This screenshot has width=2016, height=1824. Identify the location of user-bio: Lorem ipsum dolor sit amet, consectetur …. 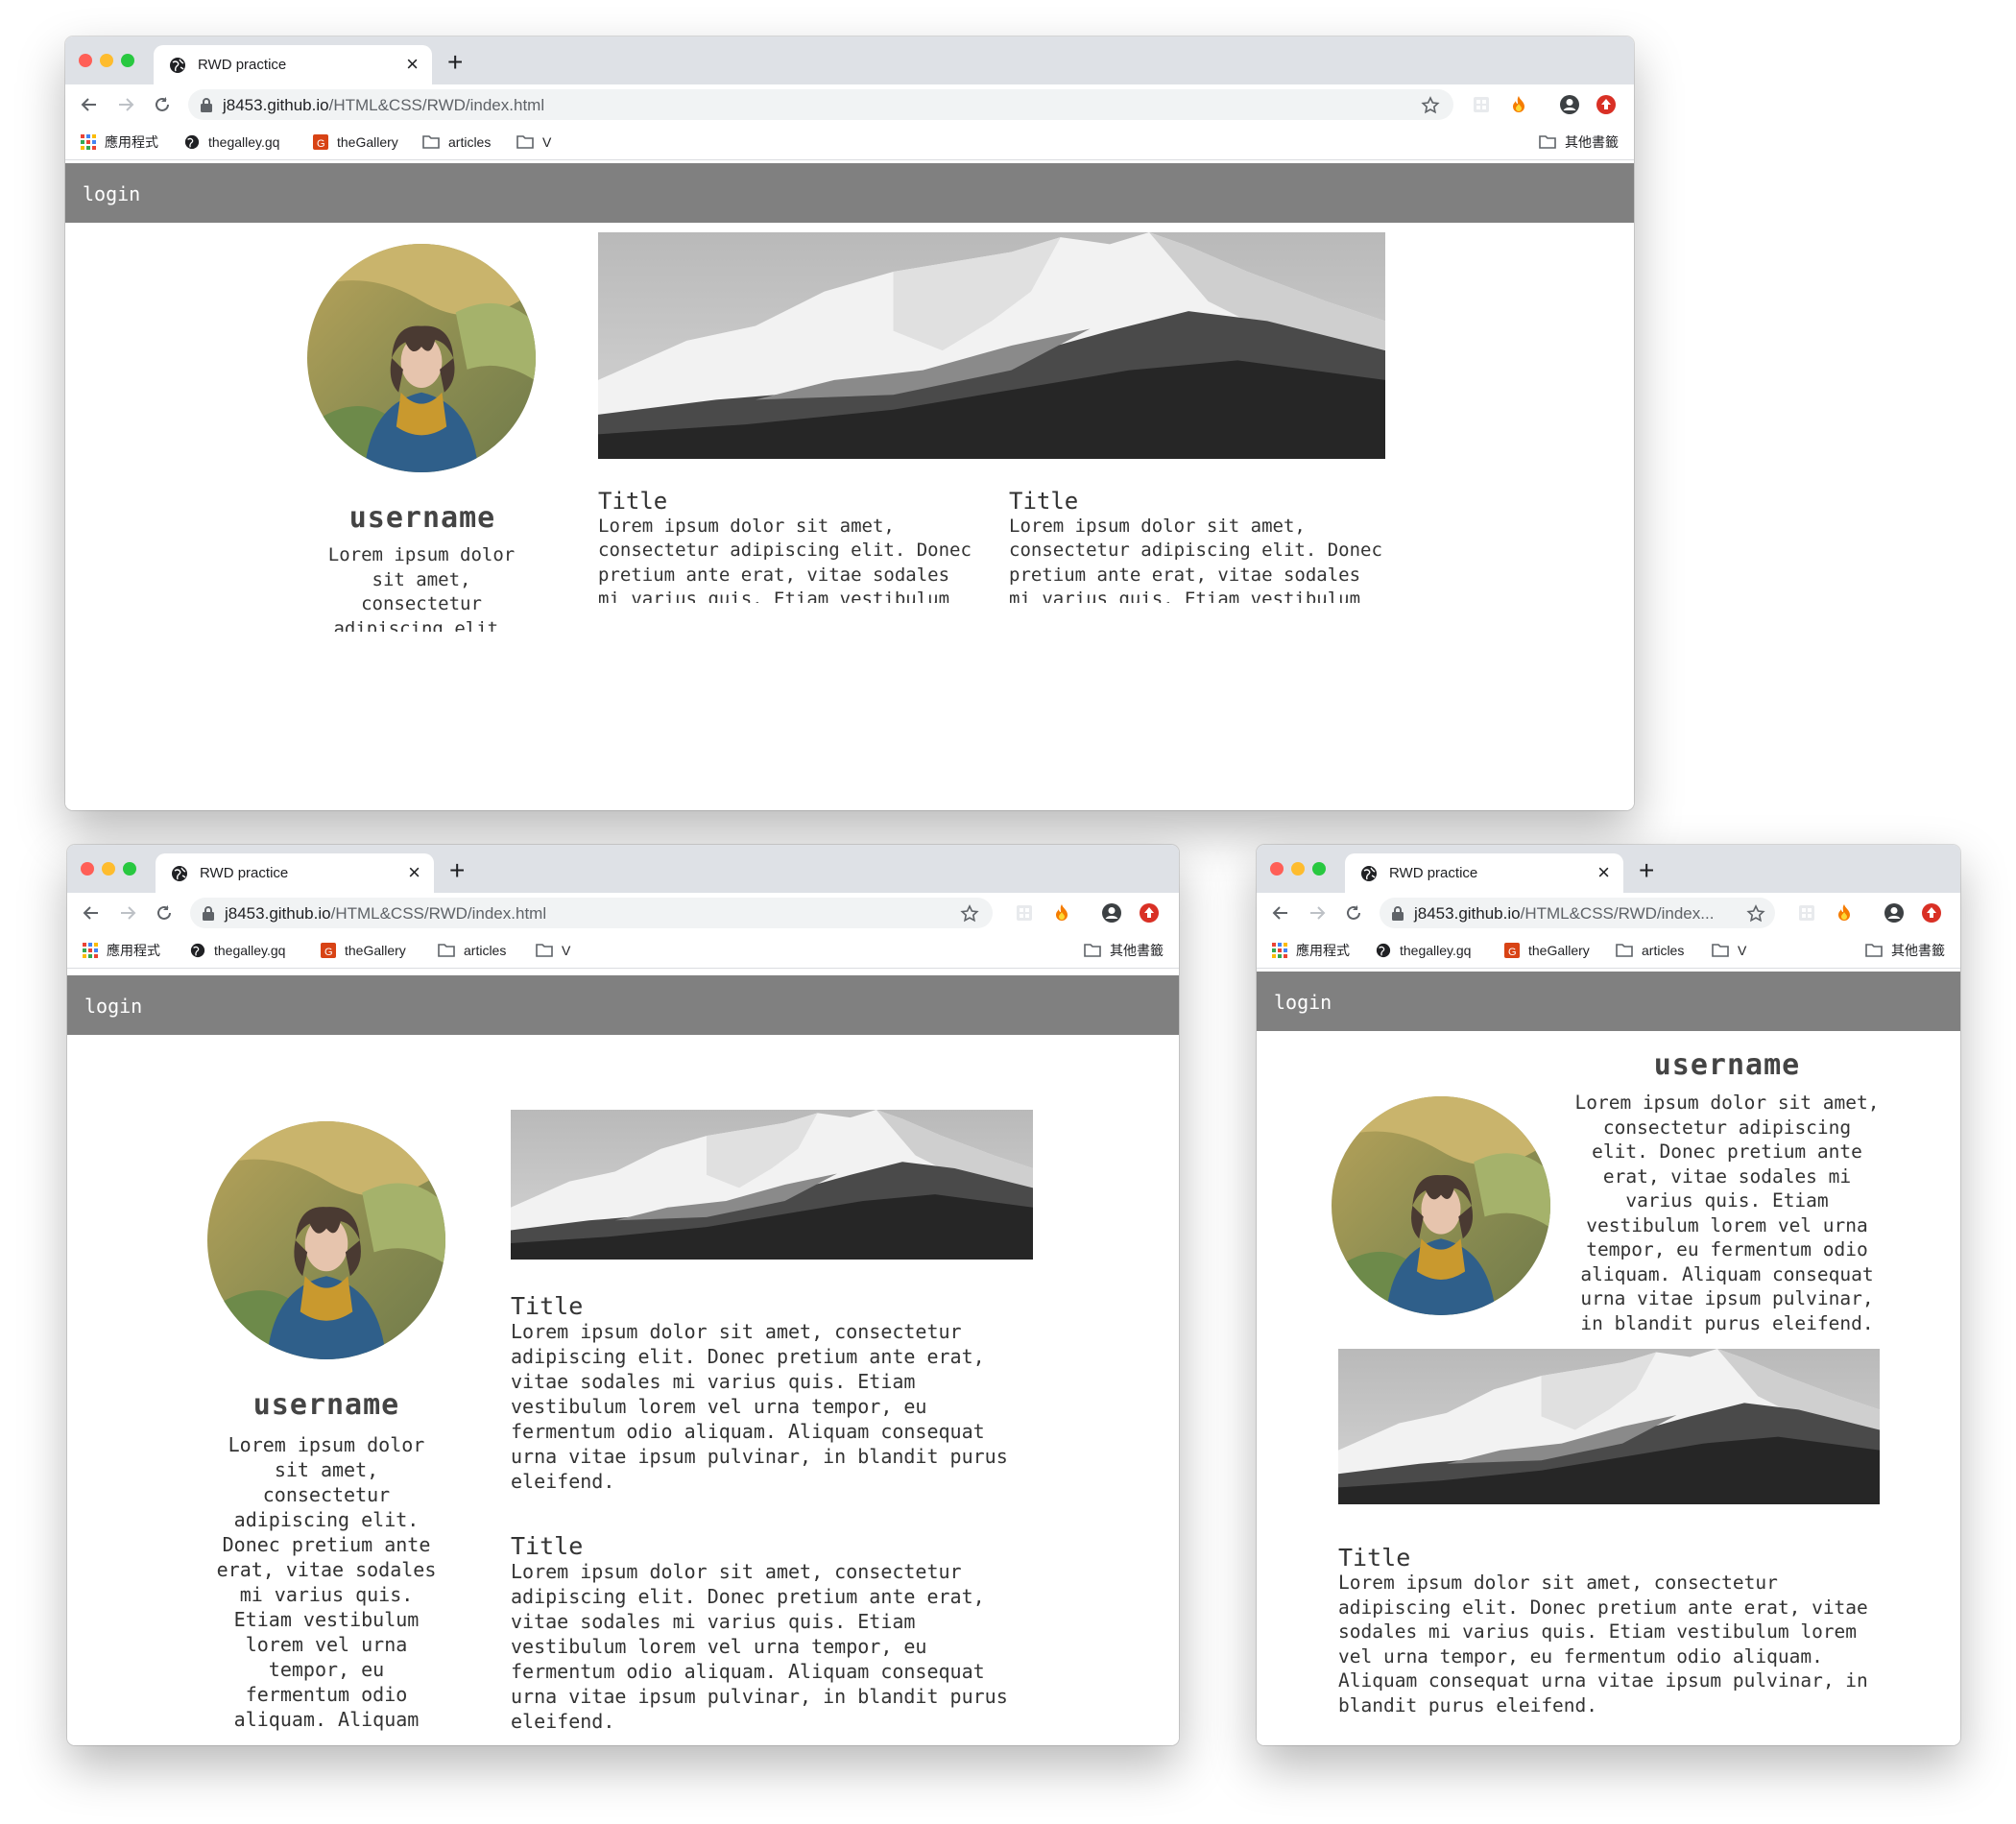
(326, 1582).